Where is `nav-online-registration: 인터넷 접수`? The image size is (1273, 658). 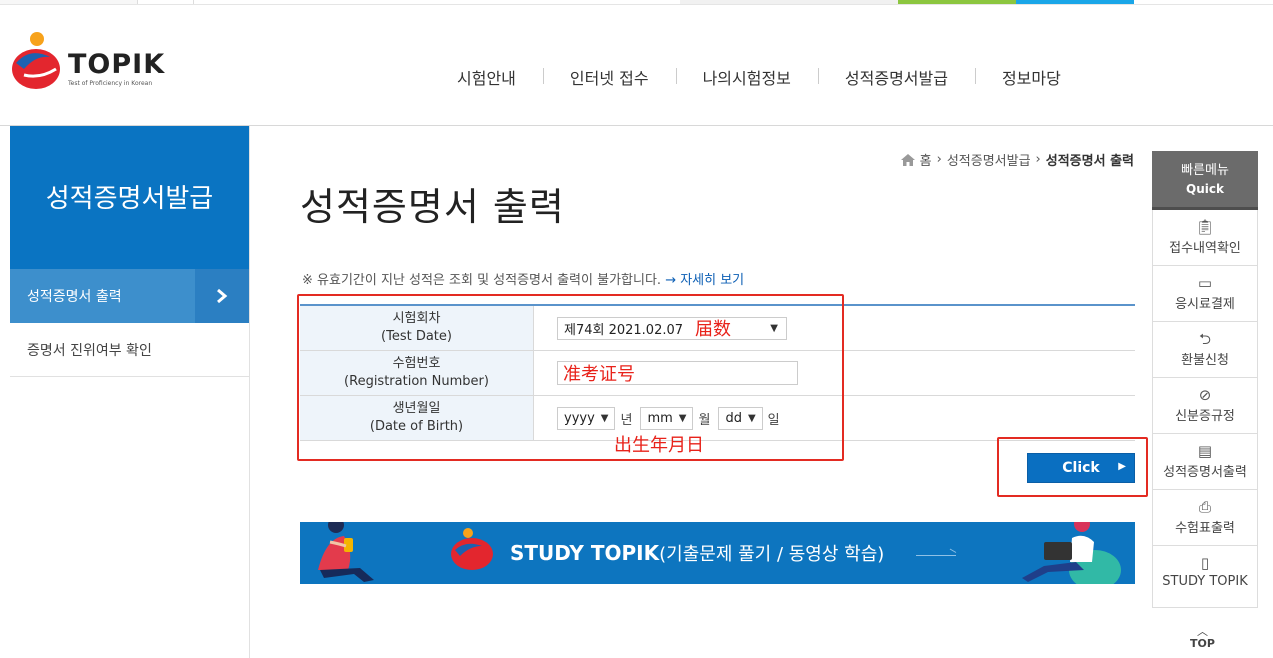
nav-online-registration: 인터넷 접수 is located at coordinates (609, 77).